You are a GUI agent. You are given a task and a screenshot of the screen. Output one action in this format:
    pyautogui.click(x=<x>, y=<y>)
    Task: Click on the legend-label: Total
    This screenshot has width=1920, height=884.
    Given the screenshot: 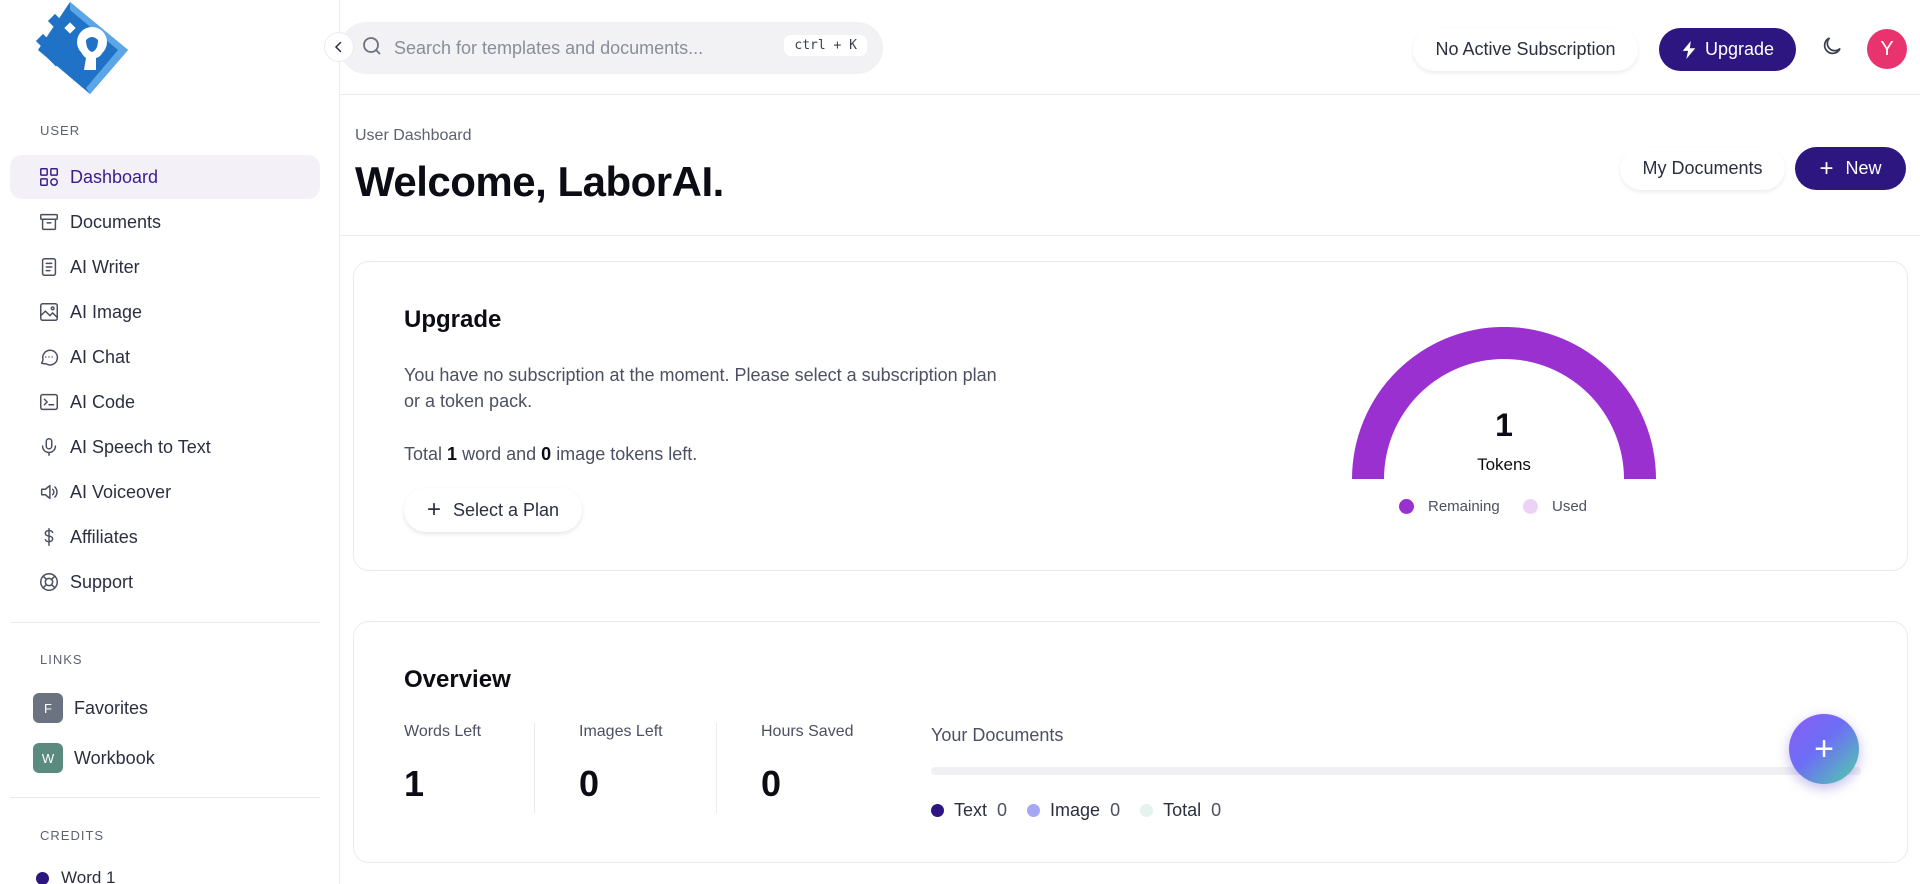 What is the action you would take?
    pyautogui.click(x=1182, y=810)
    